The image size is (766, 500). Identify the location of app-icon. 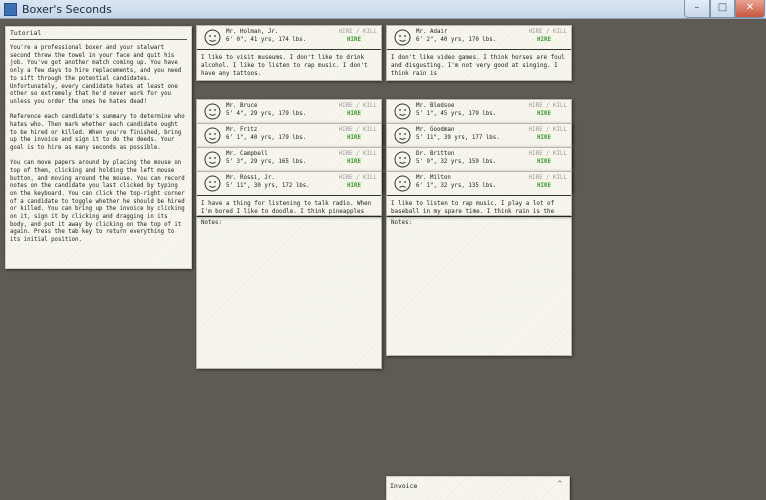
(10, 9).